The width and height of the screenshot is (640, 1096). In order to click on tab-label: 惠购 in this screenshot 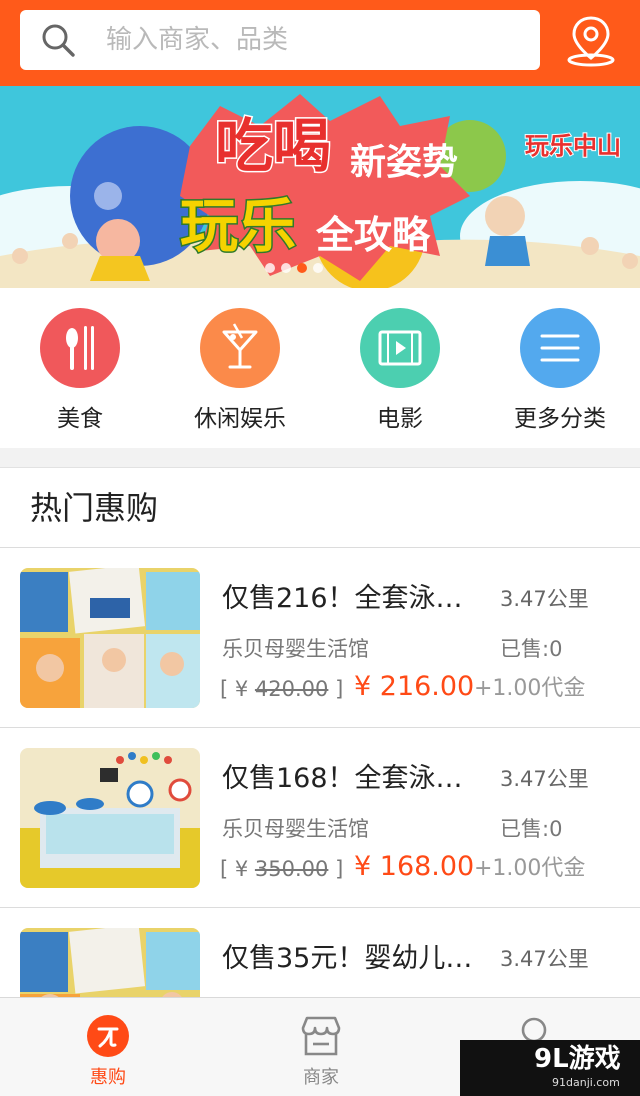, I will do `click(108, 1077)`.